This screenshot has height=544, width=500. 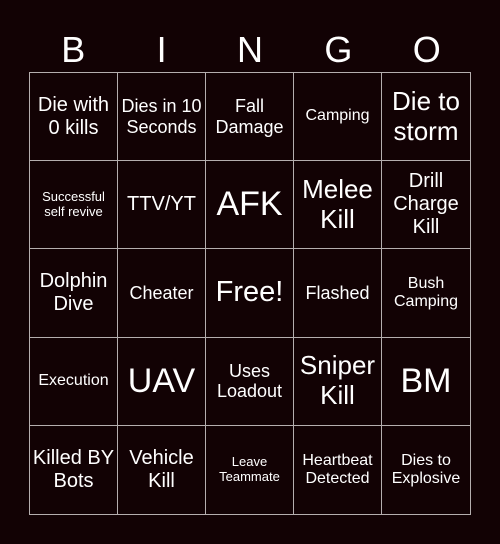 I want to click on cell-label: Heartbeat Detected, so click(x=337, y=469).